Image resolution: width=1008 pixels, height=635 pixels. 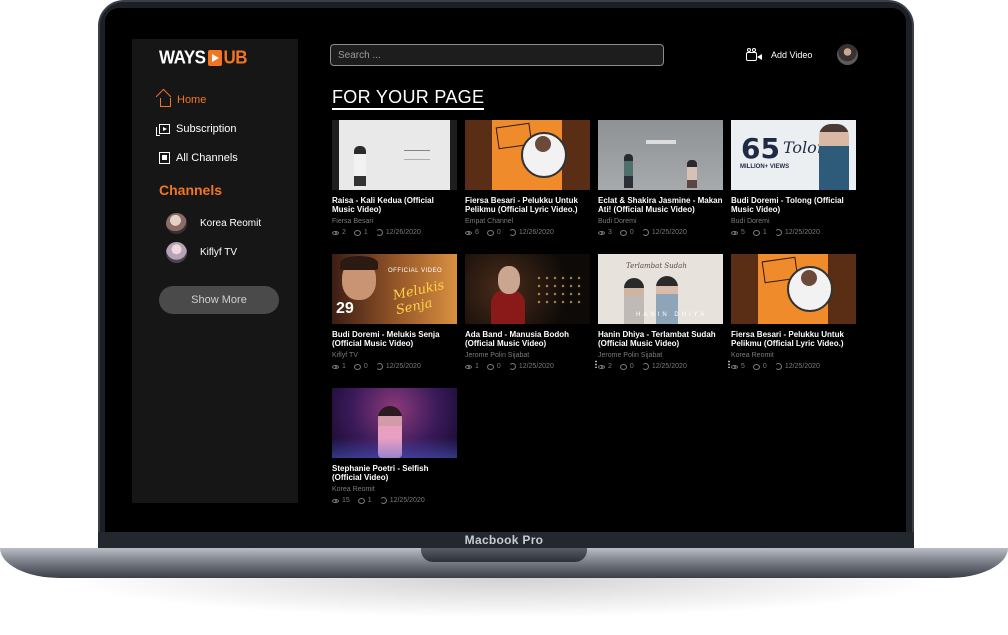 I want to click on user-avatar, so click(x=847, y=54).